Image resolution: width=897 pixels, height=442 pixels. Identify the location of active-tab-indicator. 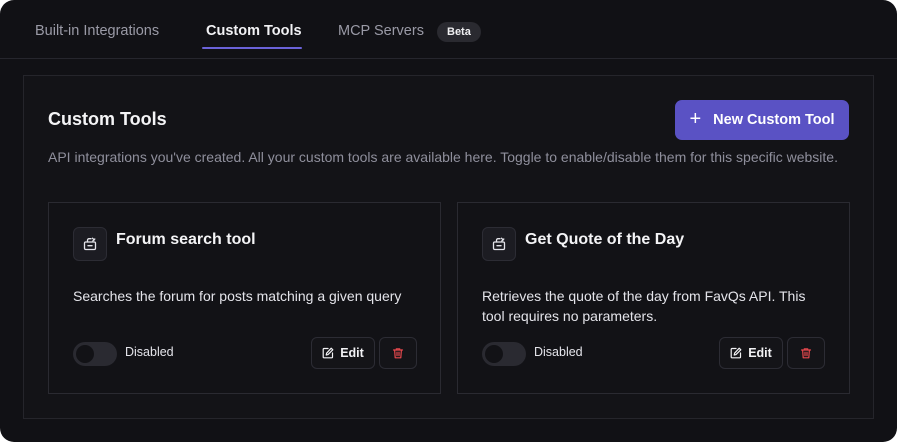
(252, 48).